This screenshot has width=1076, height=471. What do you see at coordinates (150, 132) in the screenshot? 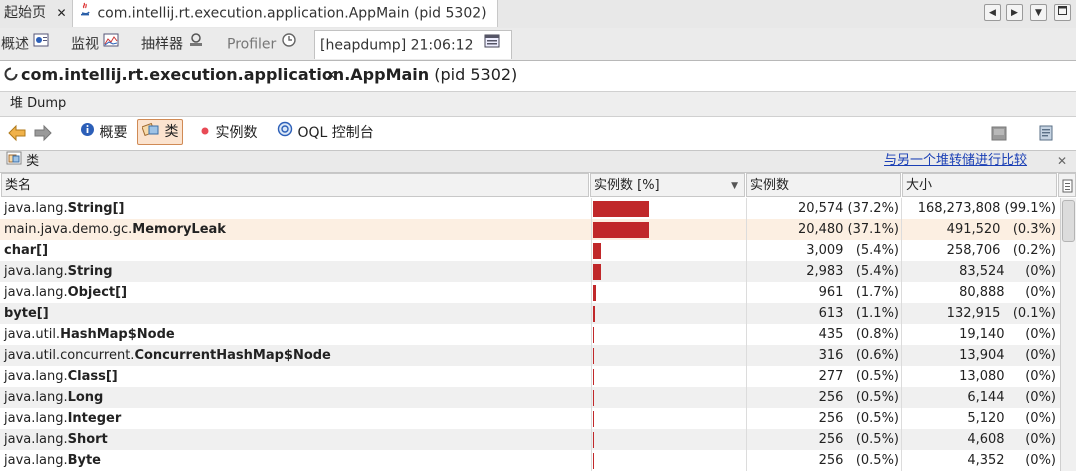
I see `classes-icon` at bounding box center [150, 132].